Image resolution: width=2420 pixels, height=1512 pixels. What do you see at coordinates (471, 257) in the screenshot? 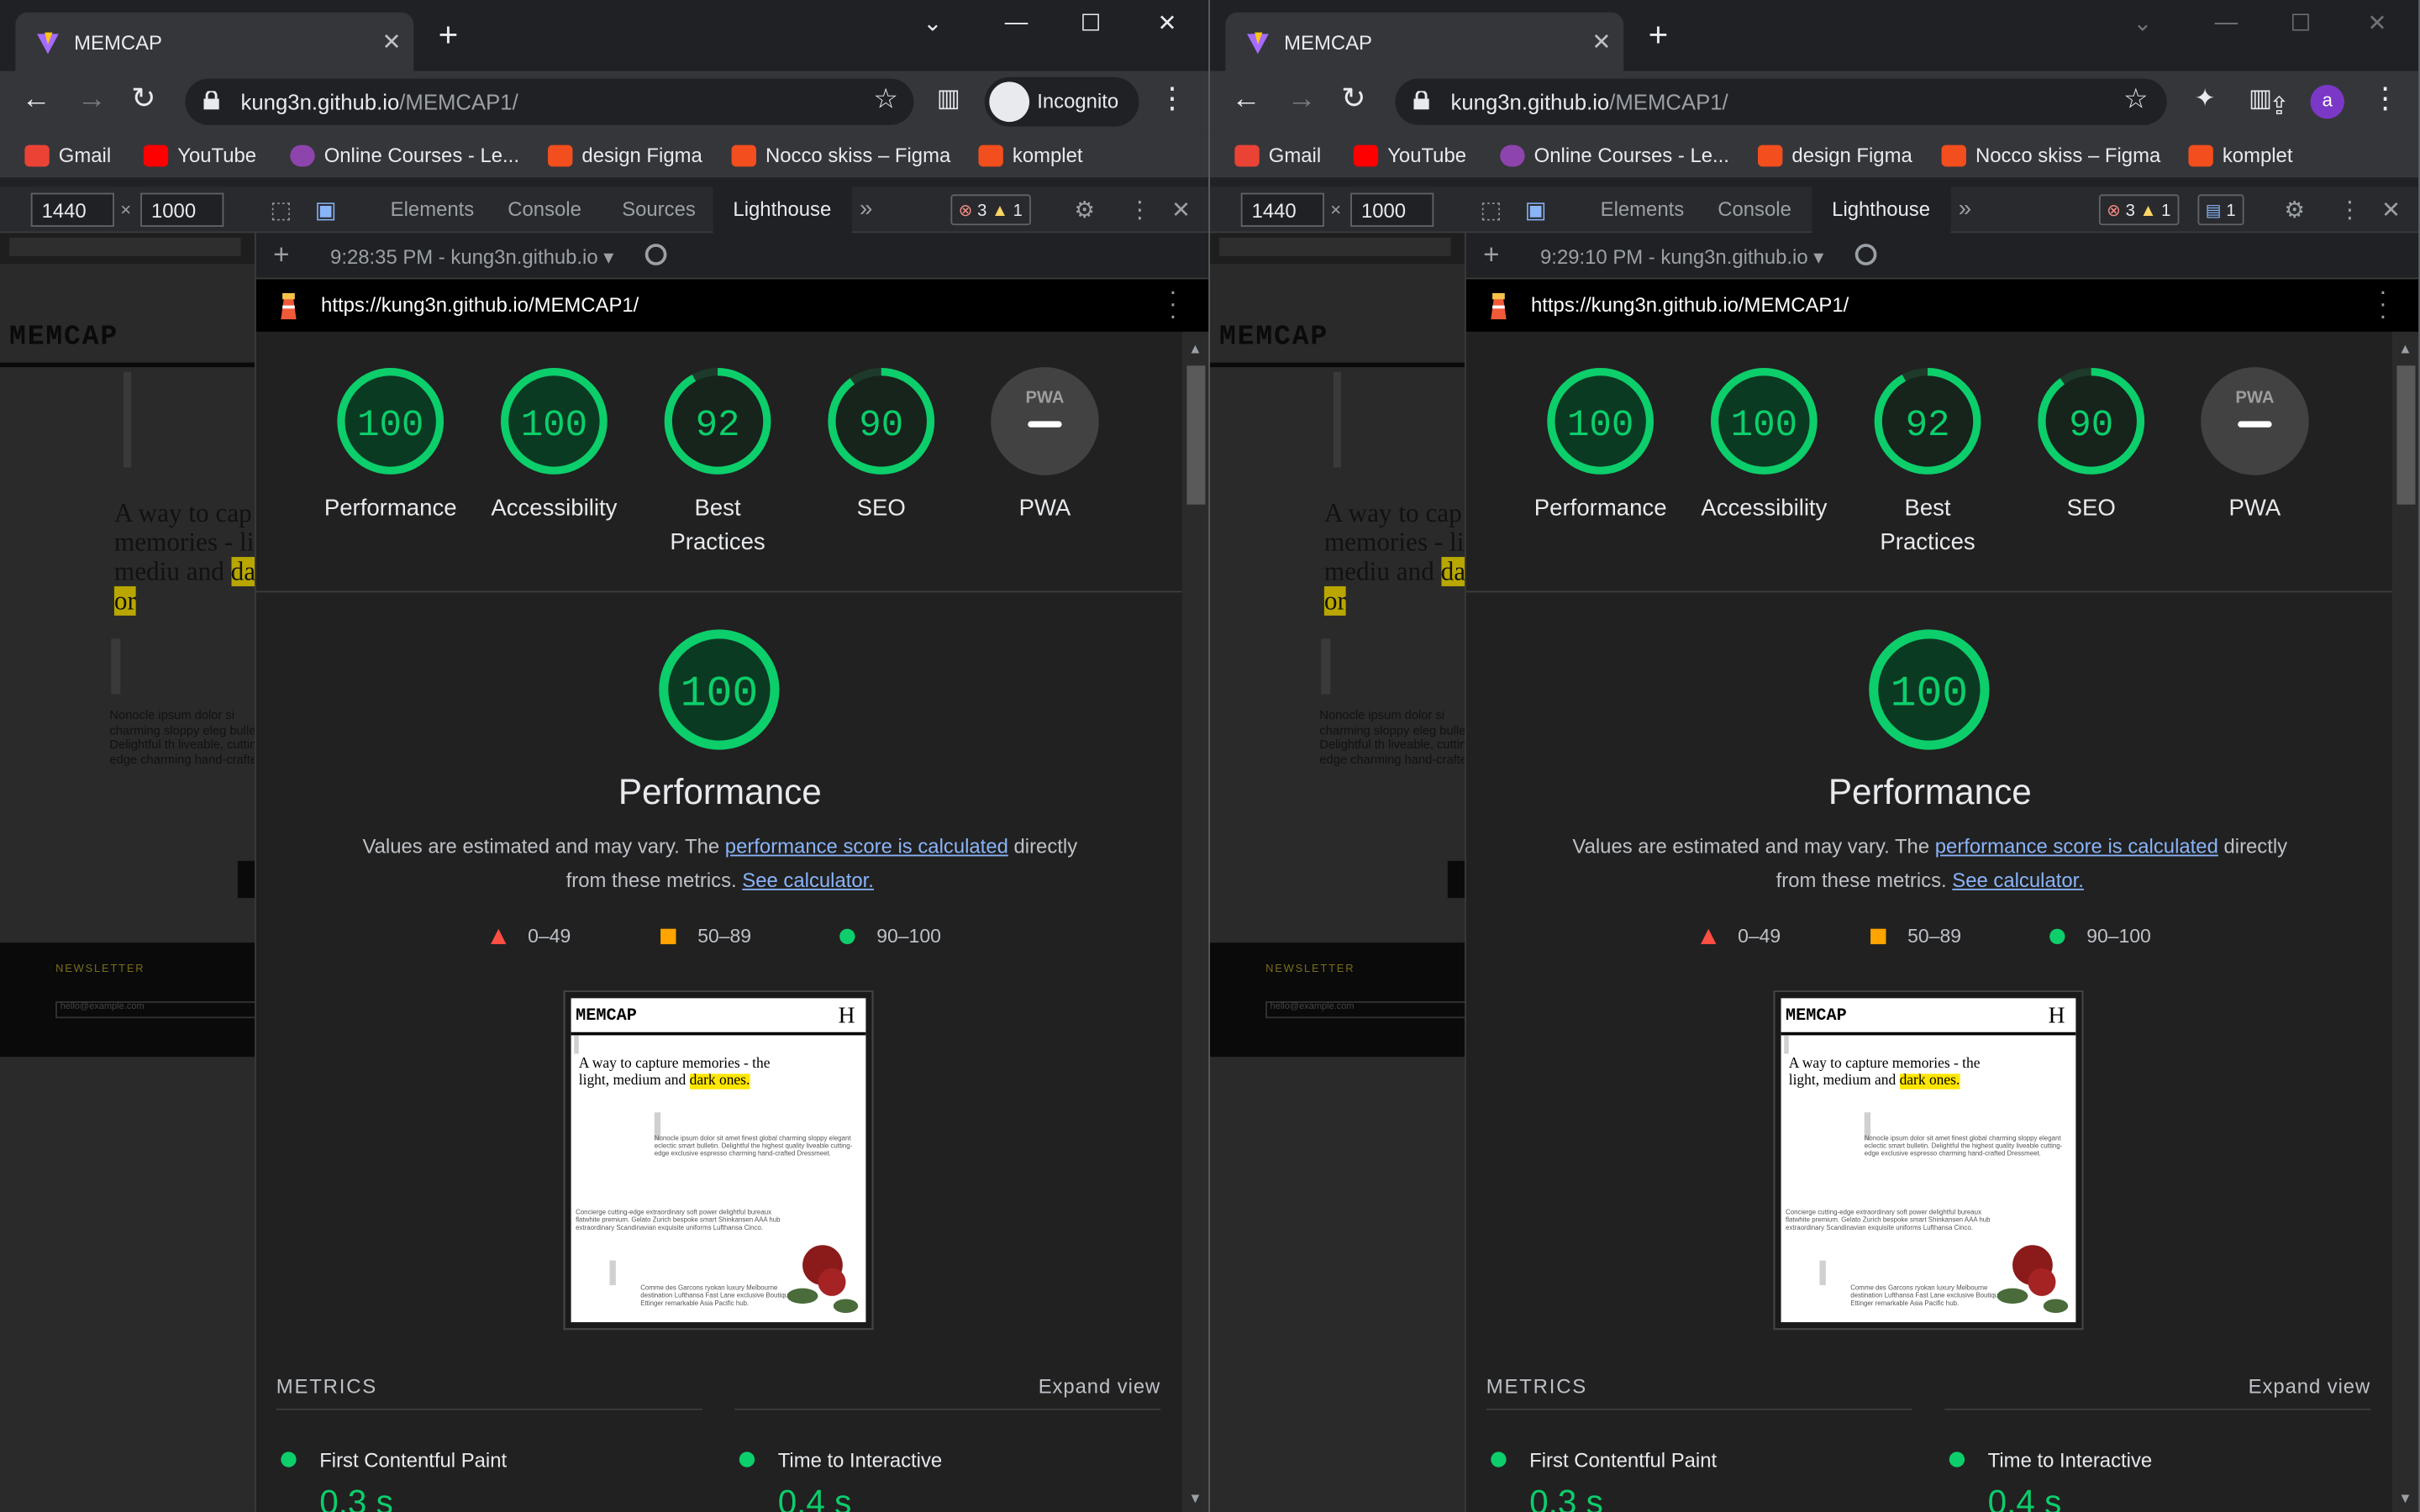
I see `report-selector: 9:28:35 PM - kung3n.github.io ▾` at bounding box center [471, 257].